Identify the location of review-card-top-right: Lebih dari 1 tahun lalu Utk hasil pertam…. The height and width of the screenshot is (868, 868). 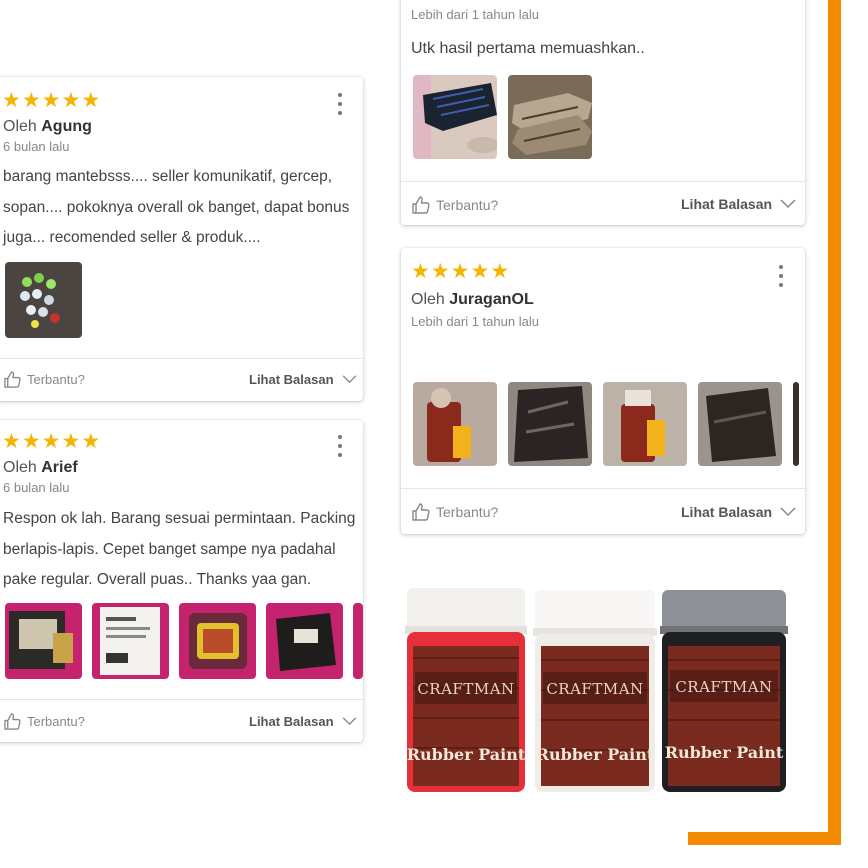
(603, 112).